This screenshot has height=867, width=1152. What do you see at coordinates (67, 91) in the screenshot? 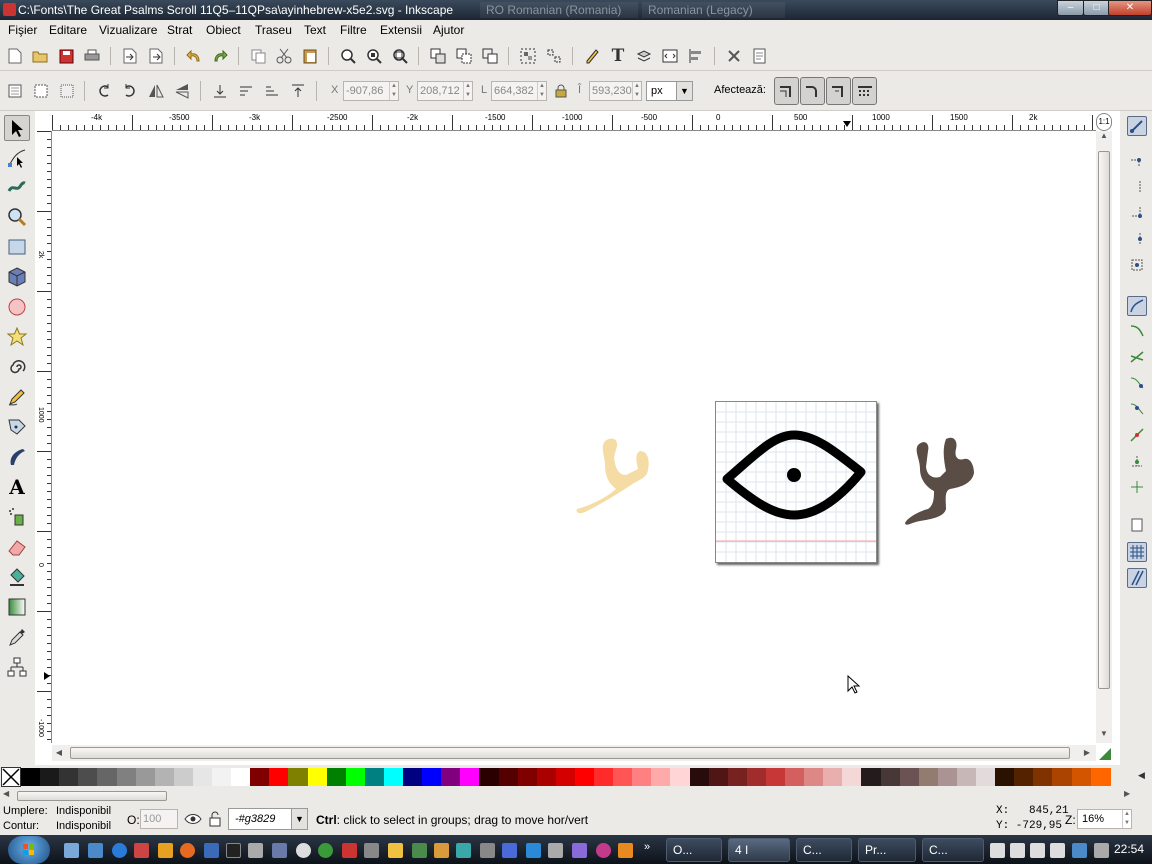
I see `deselect-icon` at bounding box center [67, 91].